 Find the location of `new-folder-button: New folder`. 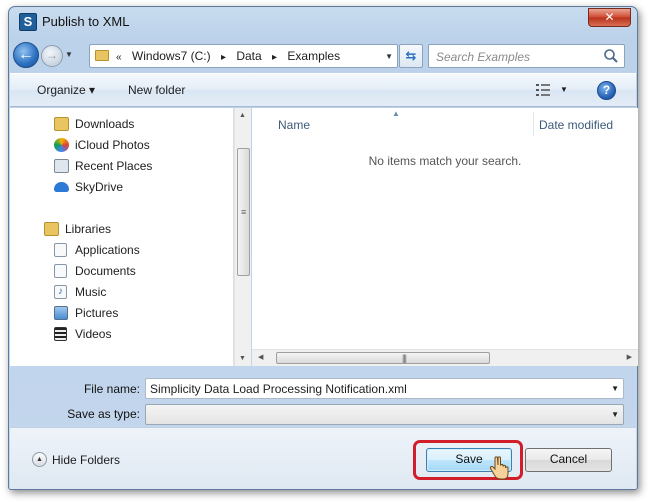

new-folder-button: New folder is located at coordinates (156, 90).